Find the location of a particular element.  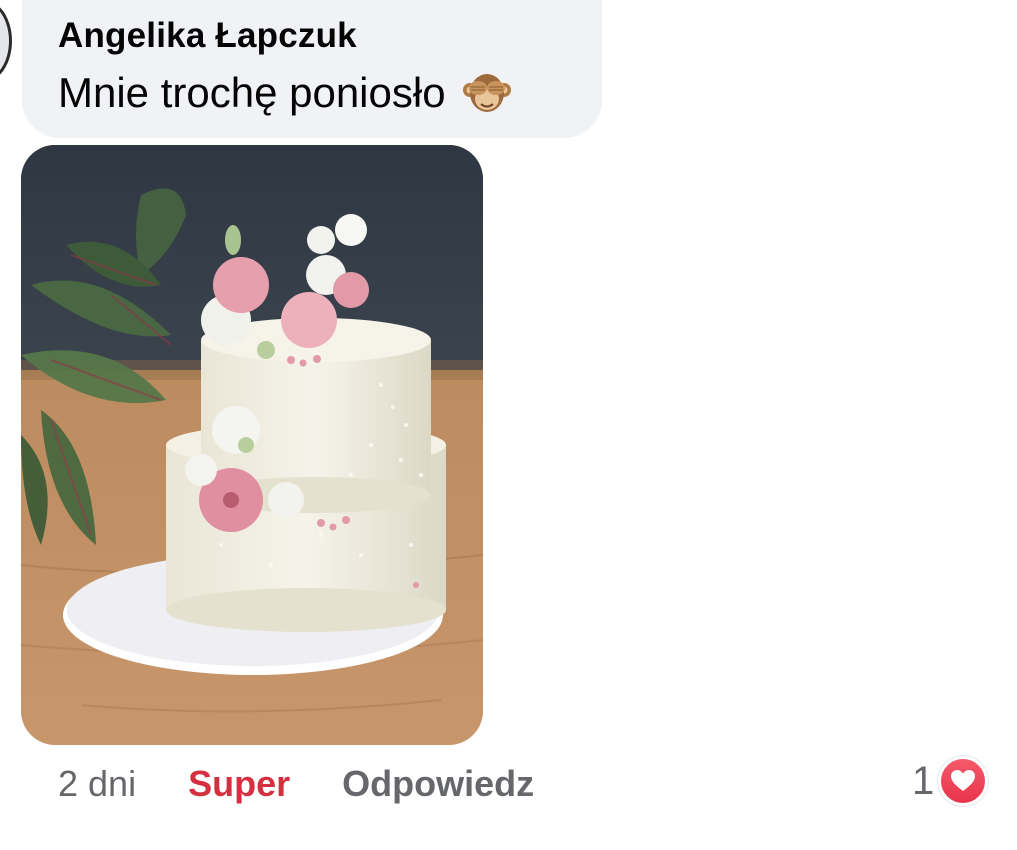

heart-icon is located at coordinates (963, 781).